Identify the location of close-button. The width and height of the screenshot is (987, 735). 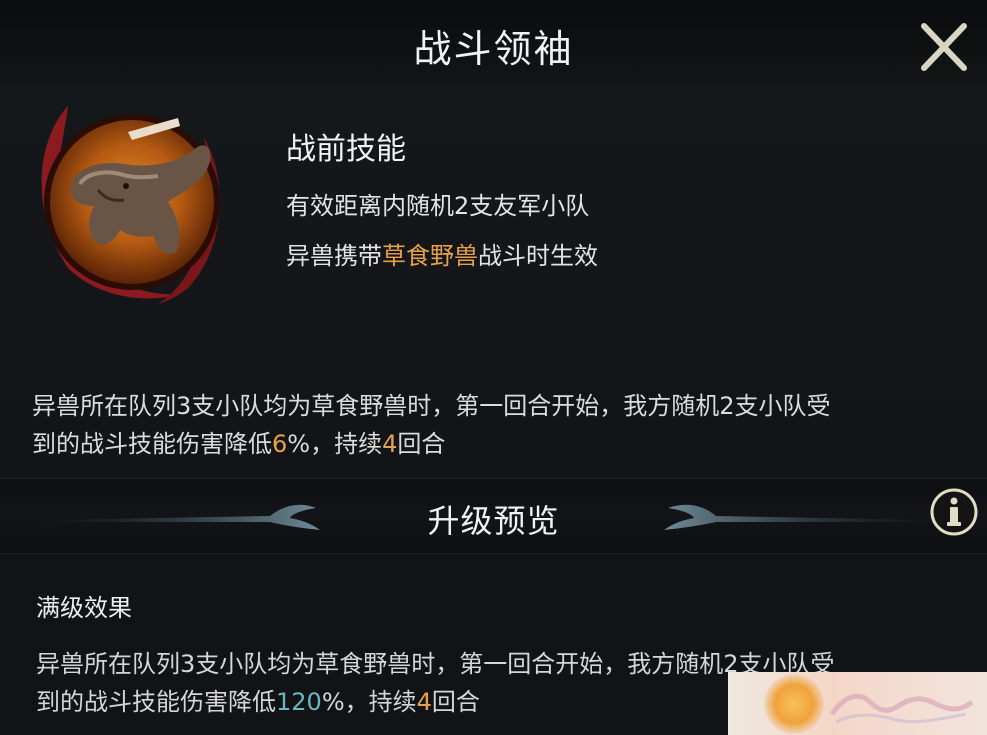
(944, 47).